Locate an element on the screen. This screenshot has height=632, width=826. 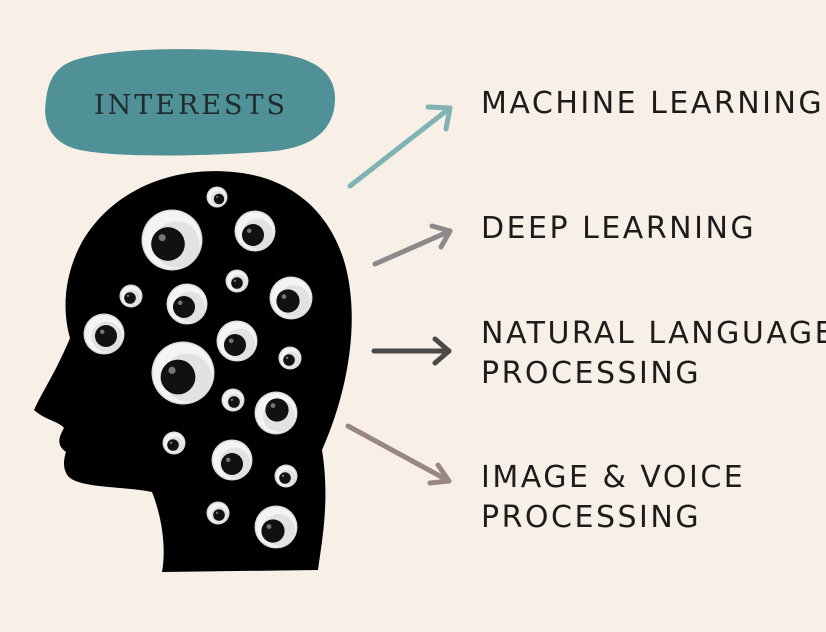
interest-deep-learning: DEEP LEARNING is located at coordinates (618, 229).